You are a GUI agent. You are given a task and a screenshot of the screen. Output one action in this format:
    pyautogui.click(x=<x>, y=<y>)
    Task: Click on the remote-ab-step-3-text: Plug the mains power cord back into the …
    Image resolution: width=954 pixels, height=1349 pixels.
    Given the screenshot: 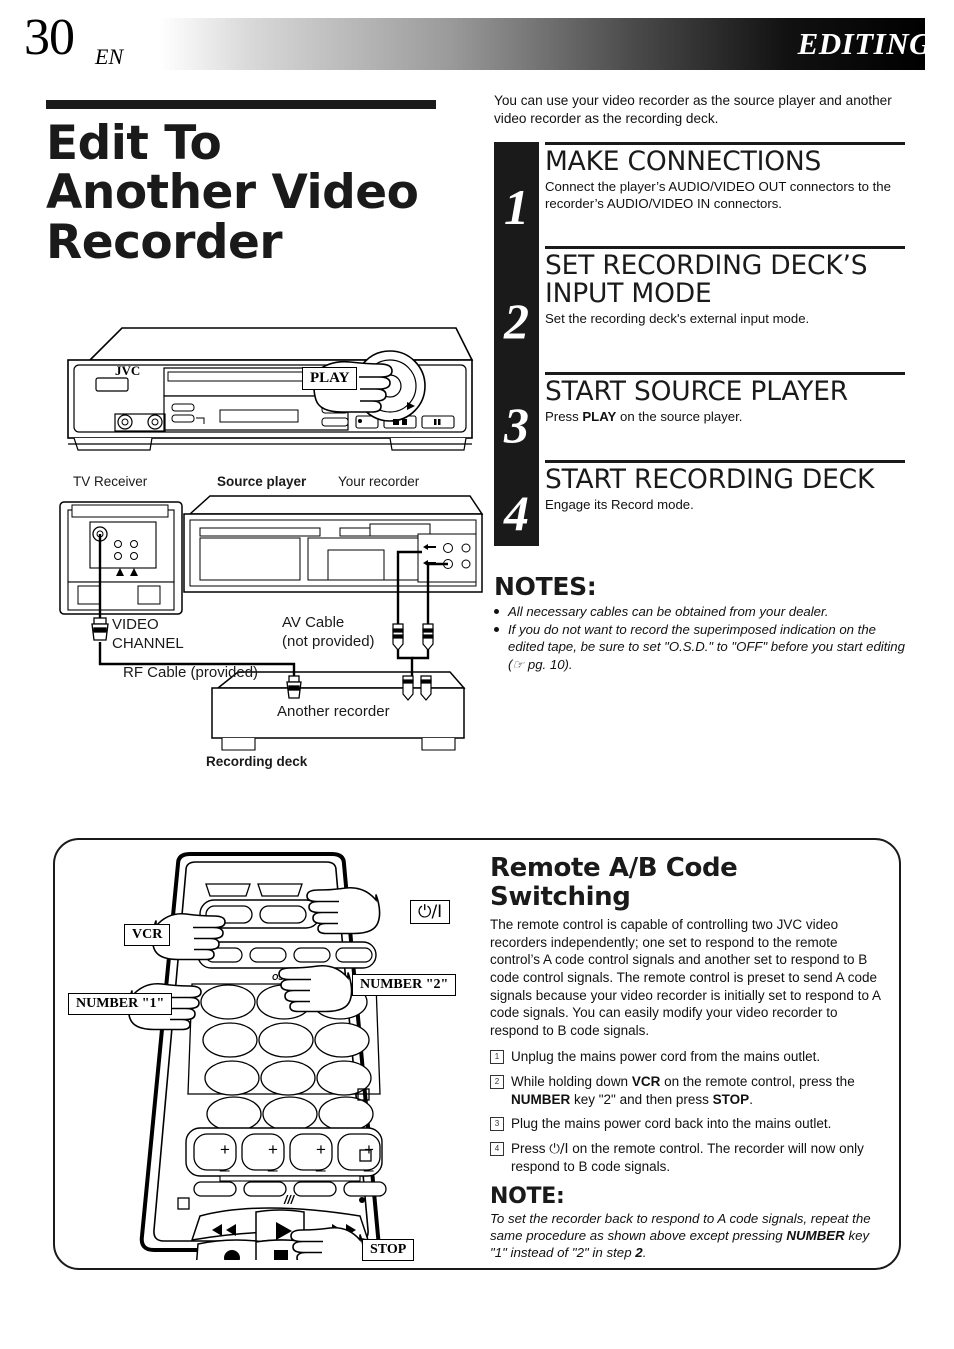 What is the action you would take?
    pyautogui.click(x=671, y=1124)
    